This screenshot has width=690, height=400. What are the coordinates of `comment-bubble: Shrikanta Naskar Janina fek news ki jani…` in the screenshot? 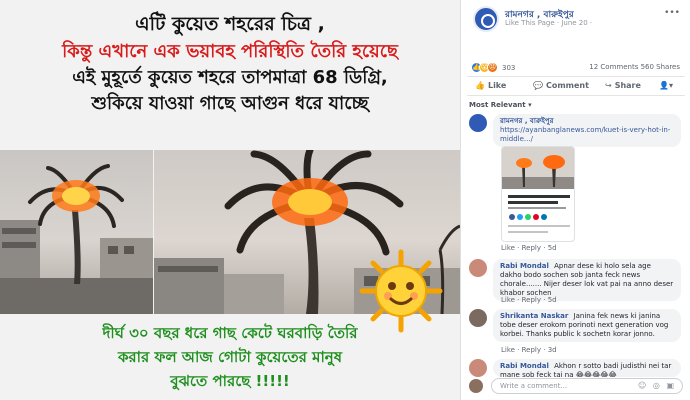 It's located at (587, 325).